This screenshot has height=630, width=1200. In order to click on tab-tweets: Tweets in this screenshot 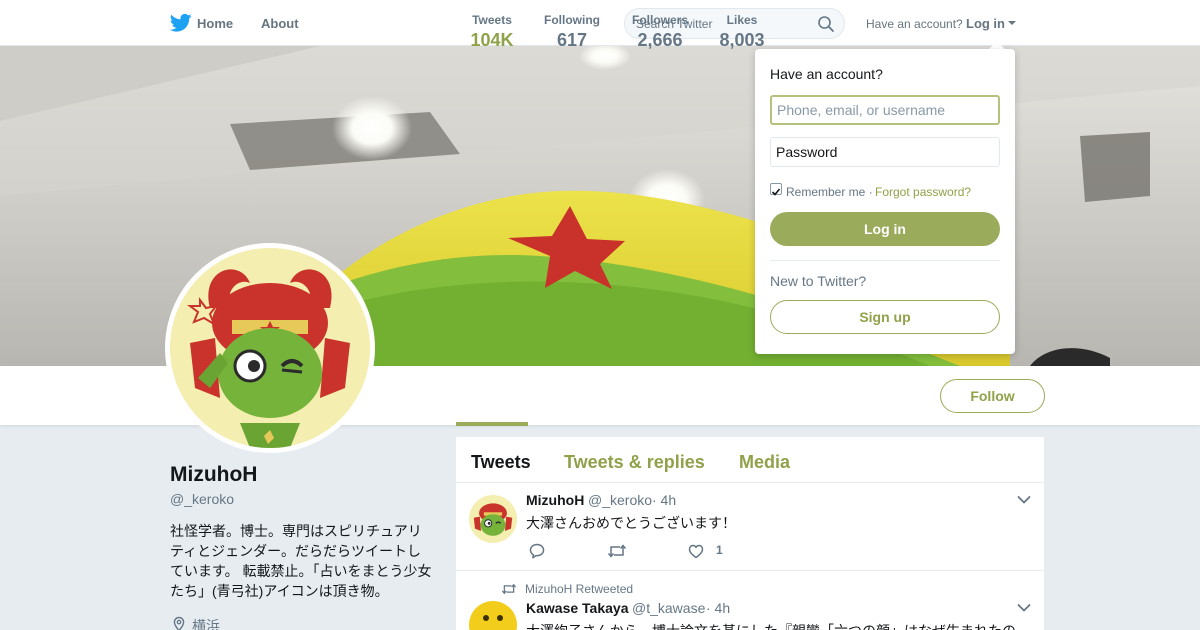, I will do `click(501, 462)`.